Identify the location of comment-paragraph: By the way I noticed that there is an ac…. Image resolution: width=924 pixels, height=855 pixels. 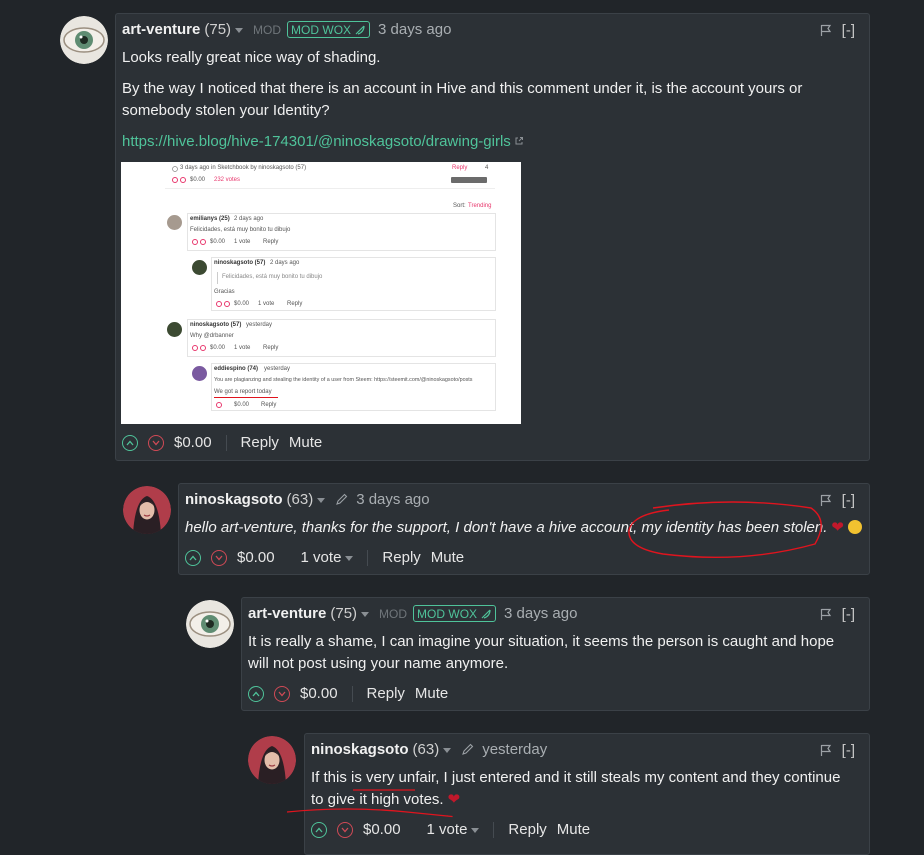
(462, 99).